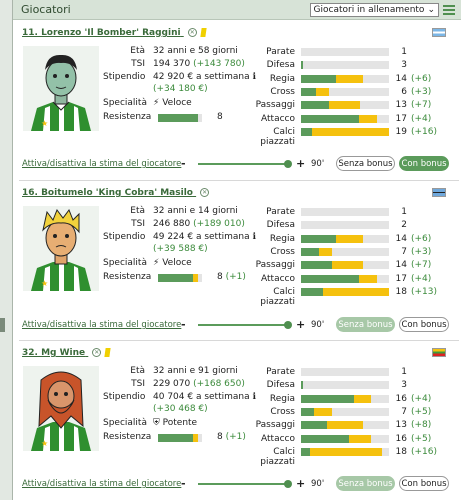  What do you see at coordinates (280, 372) in the screenshot?
I see `skill-label: Parate` at bounding box center [280, 372].